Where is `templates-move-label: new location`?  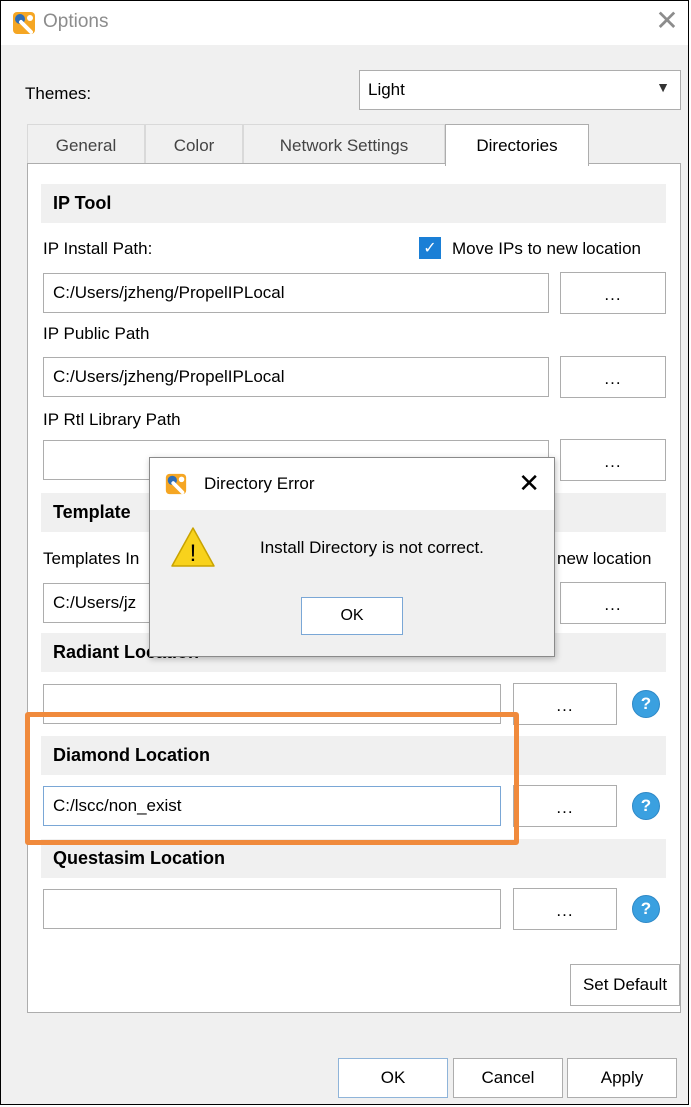
templates-move-label: new location is located at coordinates (604, 558).